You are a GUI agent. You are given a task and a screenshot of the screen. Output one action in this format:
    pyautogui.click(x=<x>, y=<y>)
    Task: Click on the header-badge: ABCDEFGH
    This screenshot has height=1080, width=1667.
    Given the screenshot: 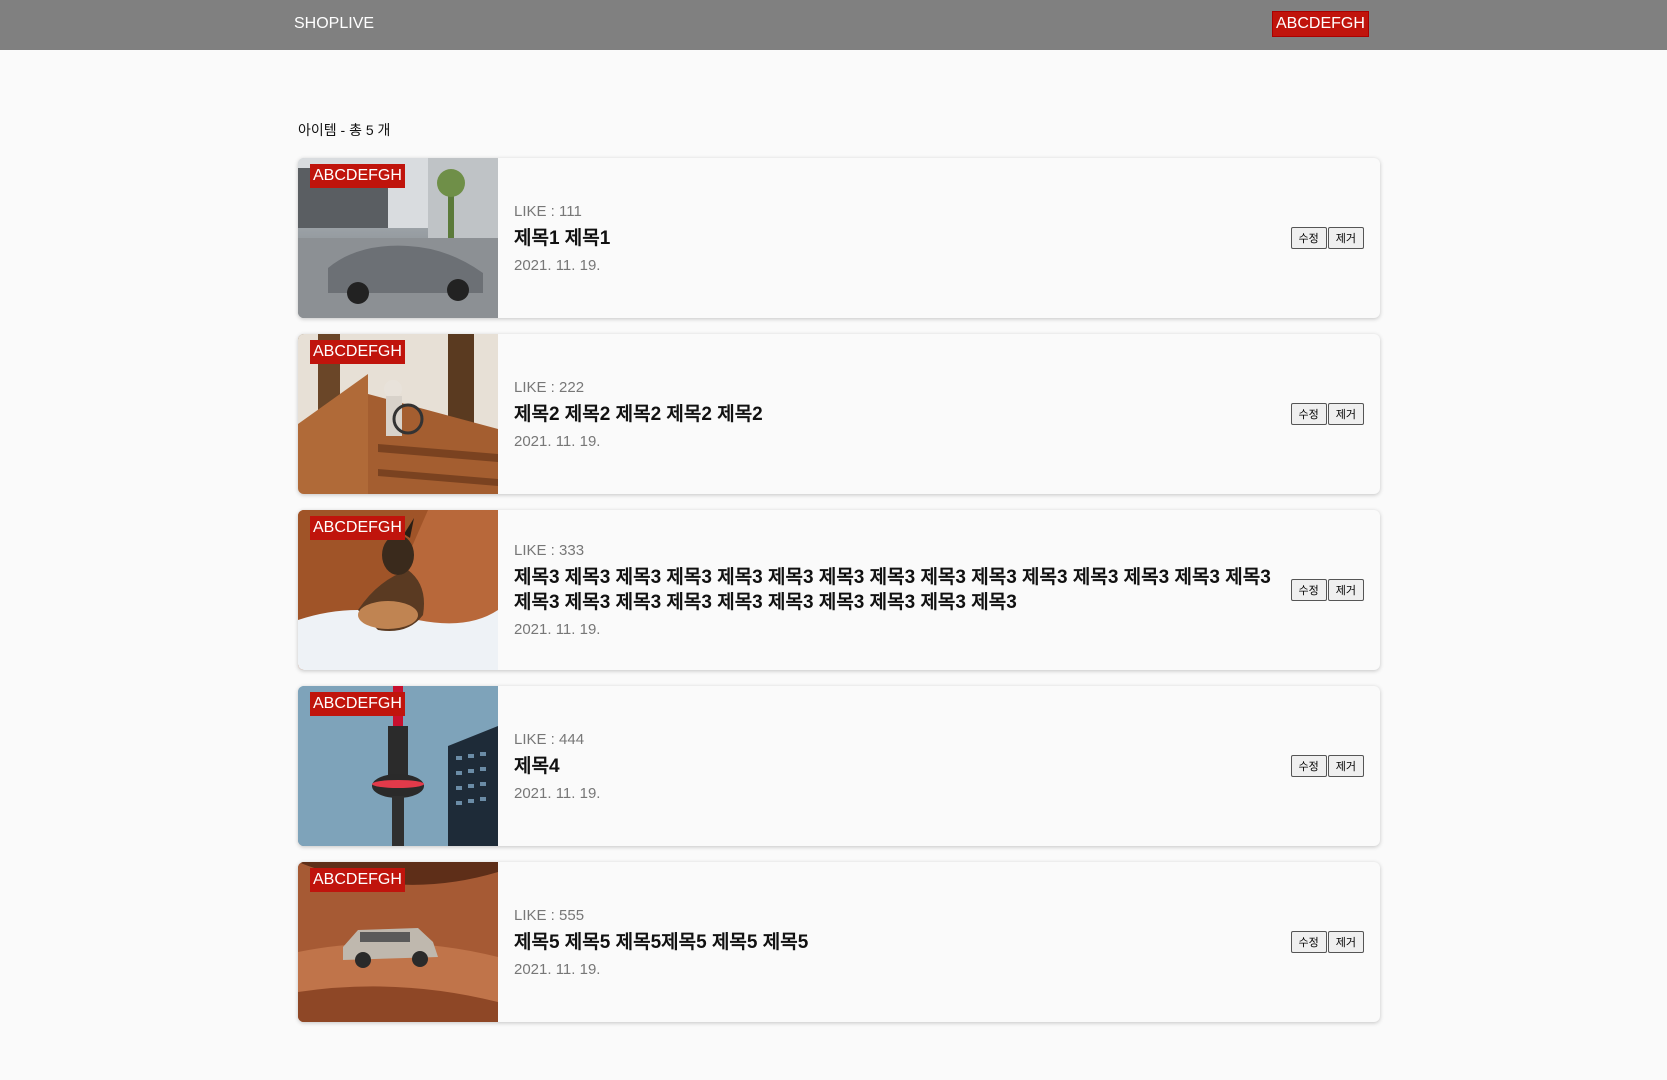 What is the action you would take?
    pyautogui.click(x=1320, y=24)
    